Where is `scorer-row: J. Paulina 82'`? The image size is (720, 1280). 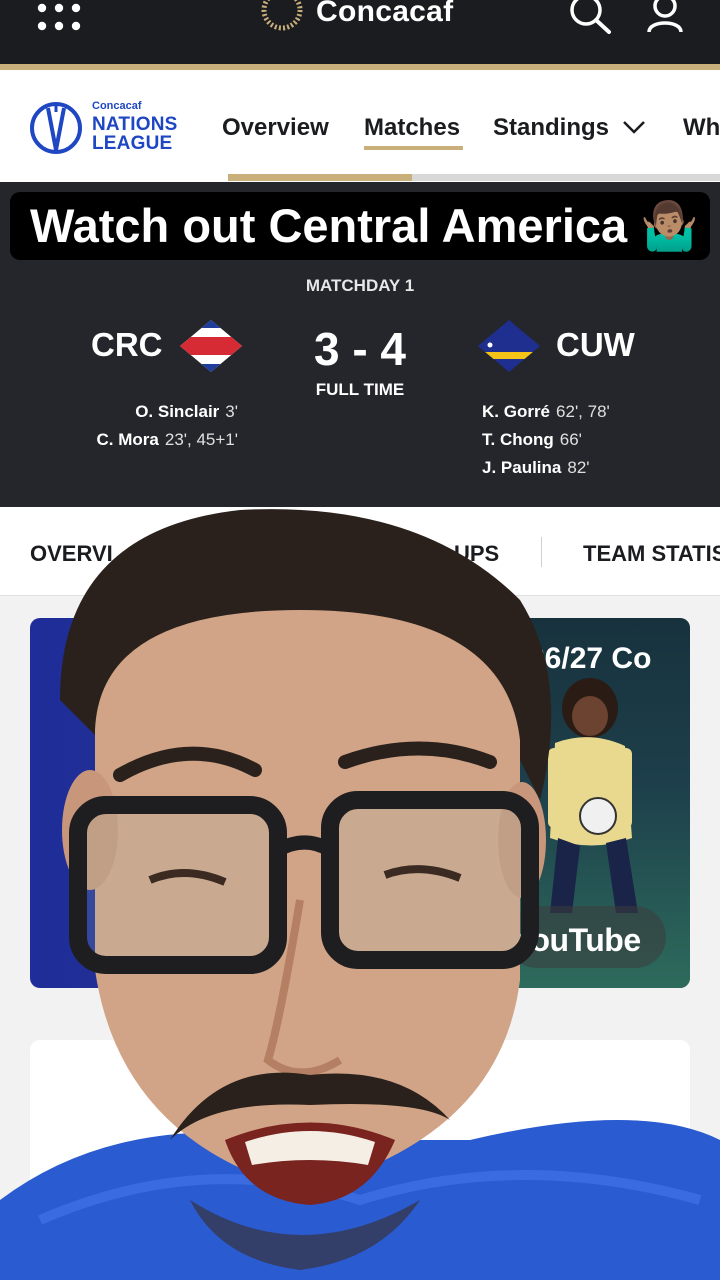 scorer-row: J. Paulina 82' is located at coordinates (546, 468).